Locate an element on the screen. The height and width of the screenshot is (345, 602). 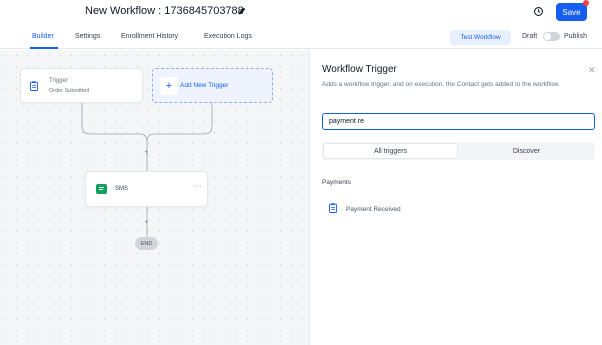
tab-discover: Discover is located at coordinates (526, 151).